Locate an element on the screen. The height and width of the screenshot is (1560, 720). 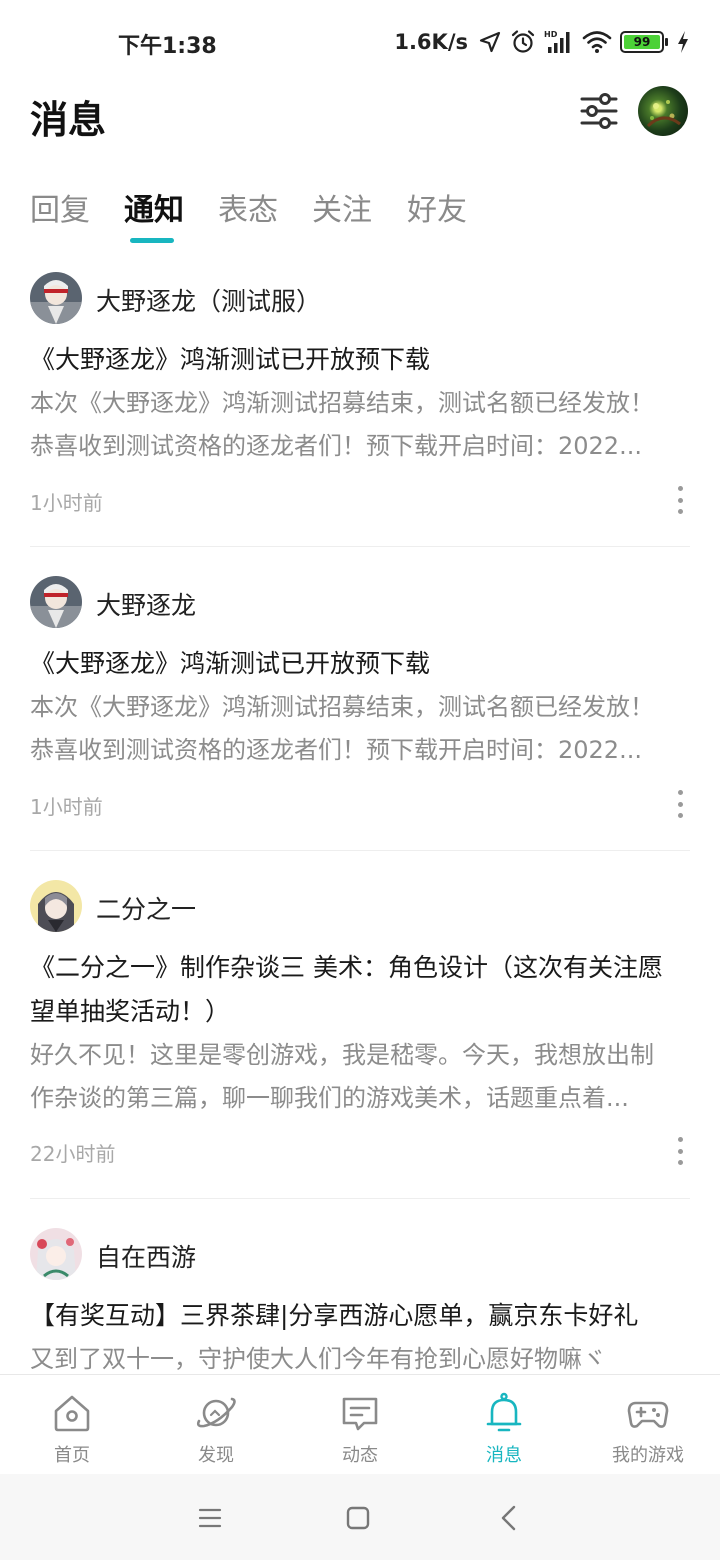
status-time: 下午1:38 is located at coordinates (167, 46).